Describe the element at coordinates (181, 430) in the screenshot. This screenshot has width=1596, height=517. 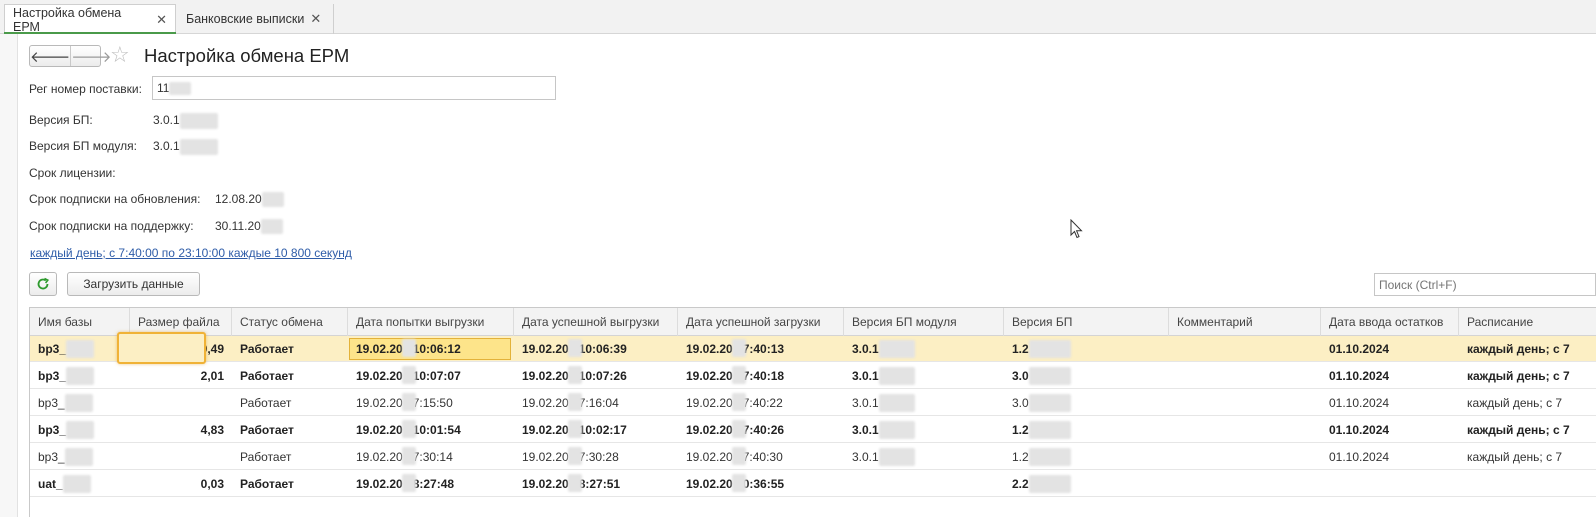
I see `table-cell: 4,83` at that location.